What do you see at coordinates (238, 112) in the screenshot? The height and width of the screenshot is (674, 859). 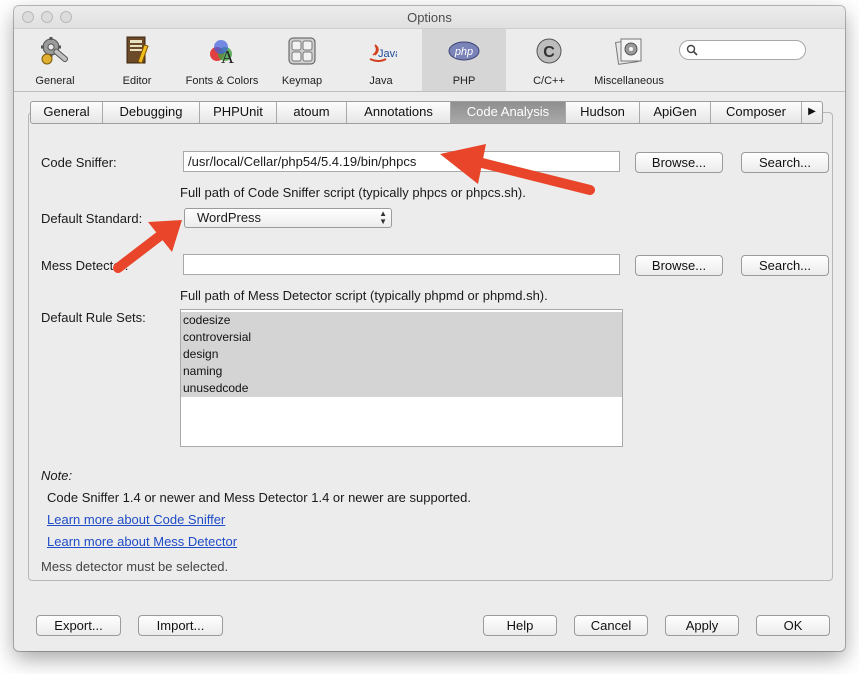 I see `tab-phpunit: PHPUnit` at bounding box center [238, 112].